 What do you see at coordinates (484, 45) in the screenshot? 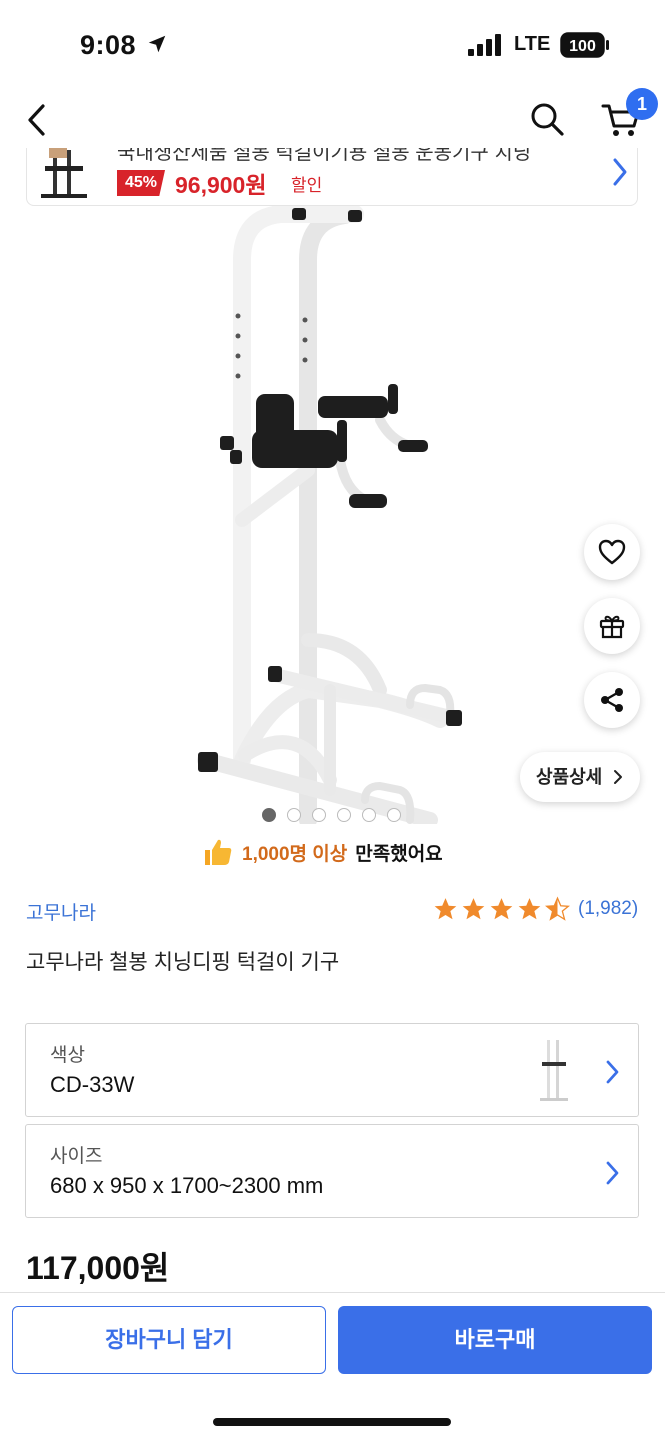
I see `cellular-signal-icon` at bounding box center [484, 45].